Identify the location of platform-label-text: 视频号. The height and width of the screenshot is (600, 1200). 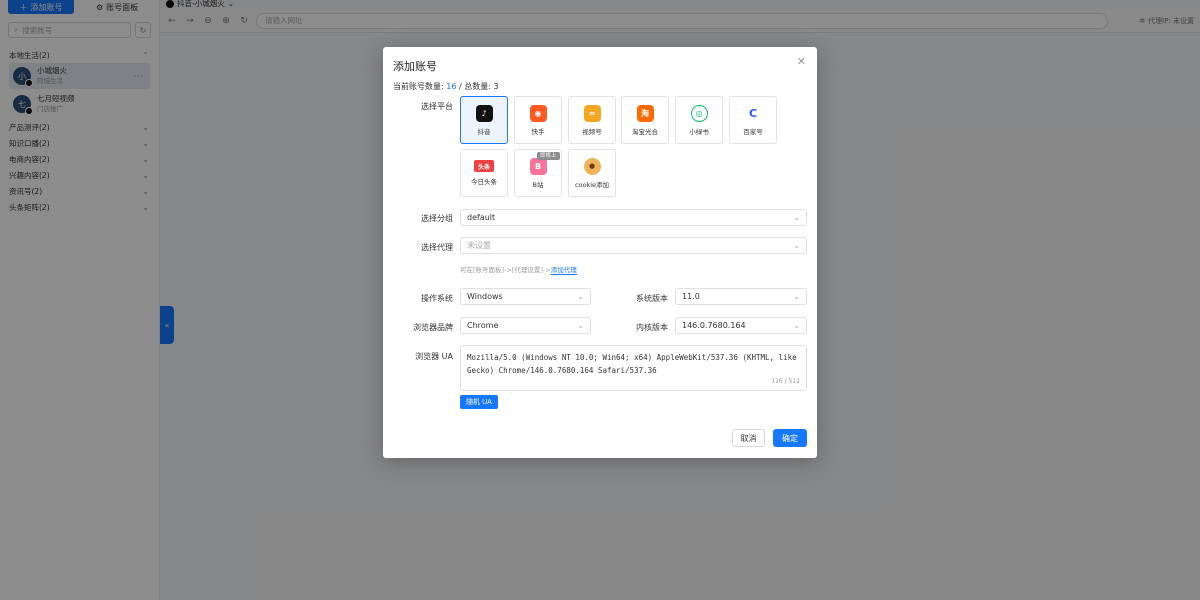
(592, 131).